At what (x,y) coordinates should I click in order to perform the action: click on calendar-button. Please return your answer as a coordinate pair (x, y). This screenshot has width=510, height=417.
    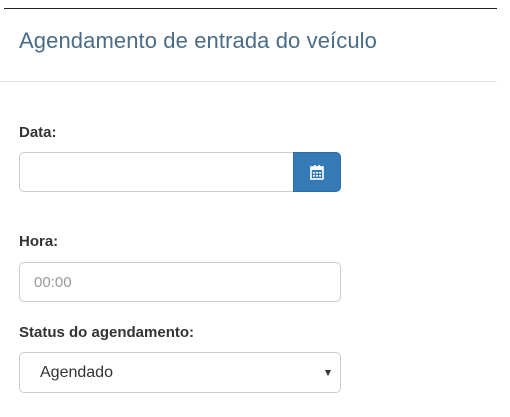
    Looking at the image, I should click on (317, 172).